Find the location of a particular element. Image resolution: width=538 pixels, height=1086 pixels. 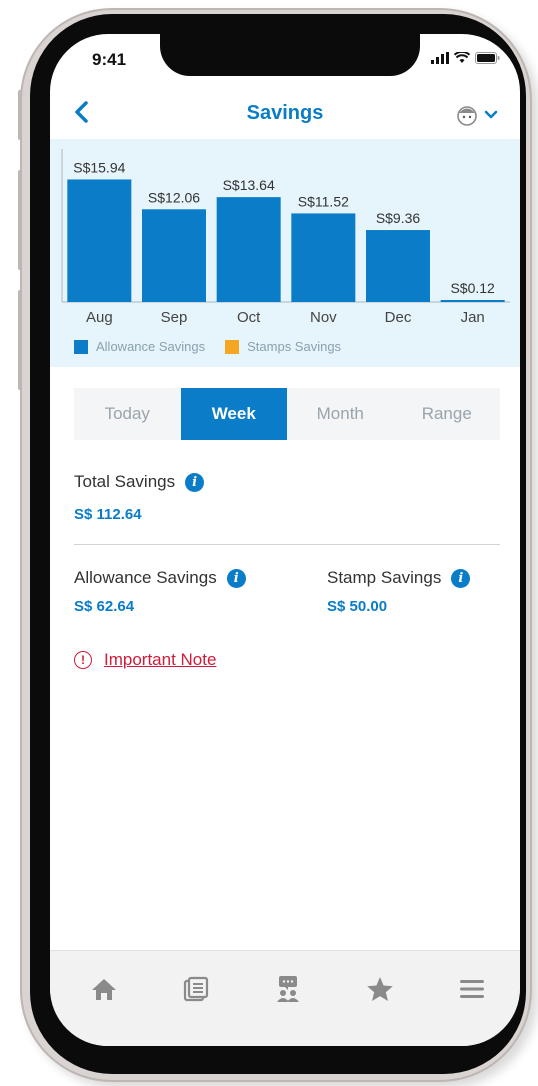

x-tick-sep: Sep is located at coordinates (174, 317).